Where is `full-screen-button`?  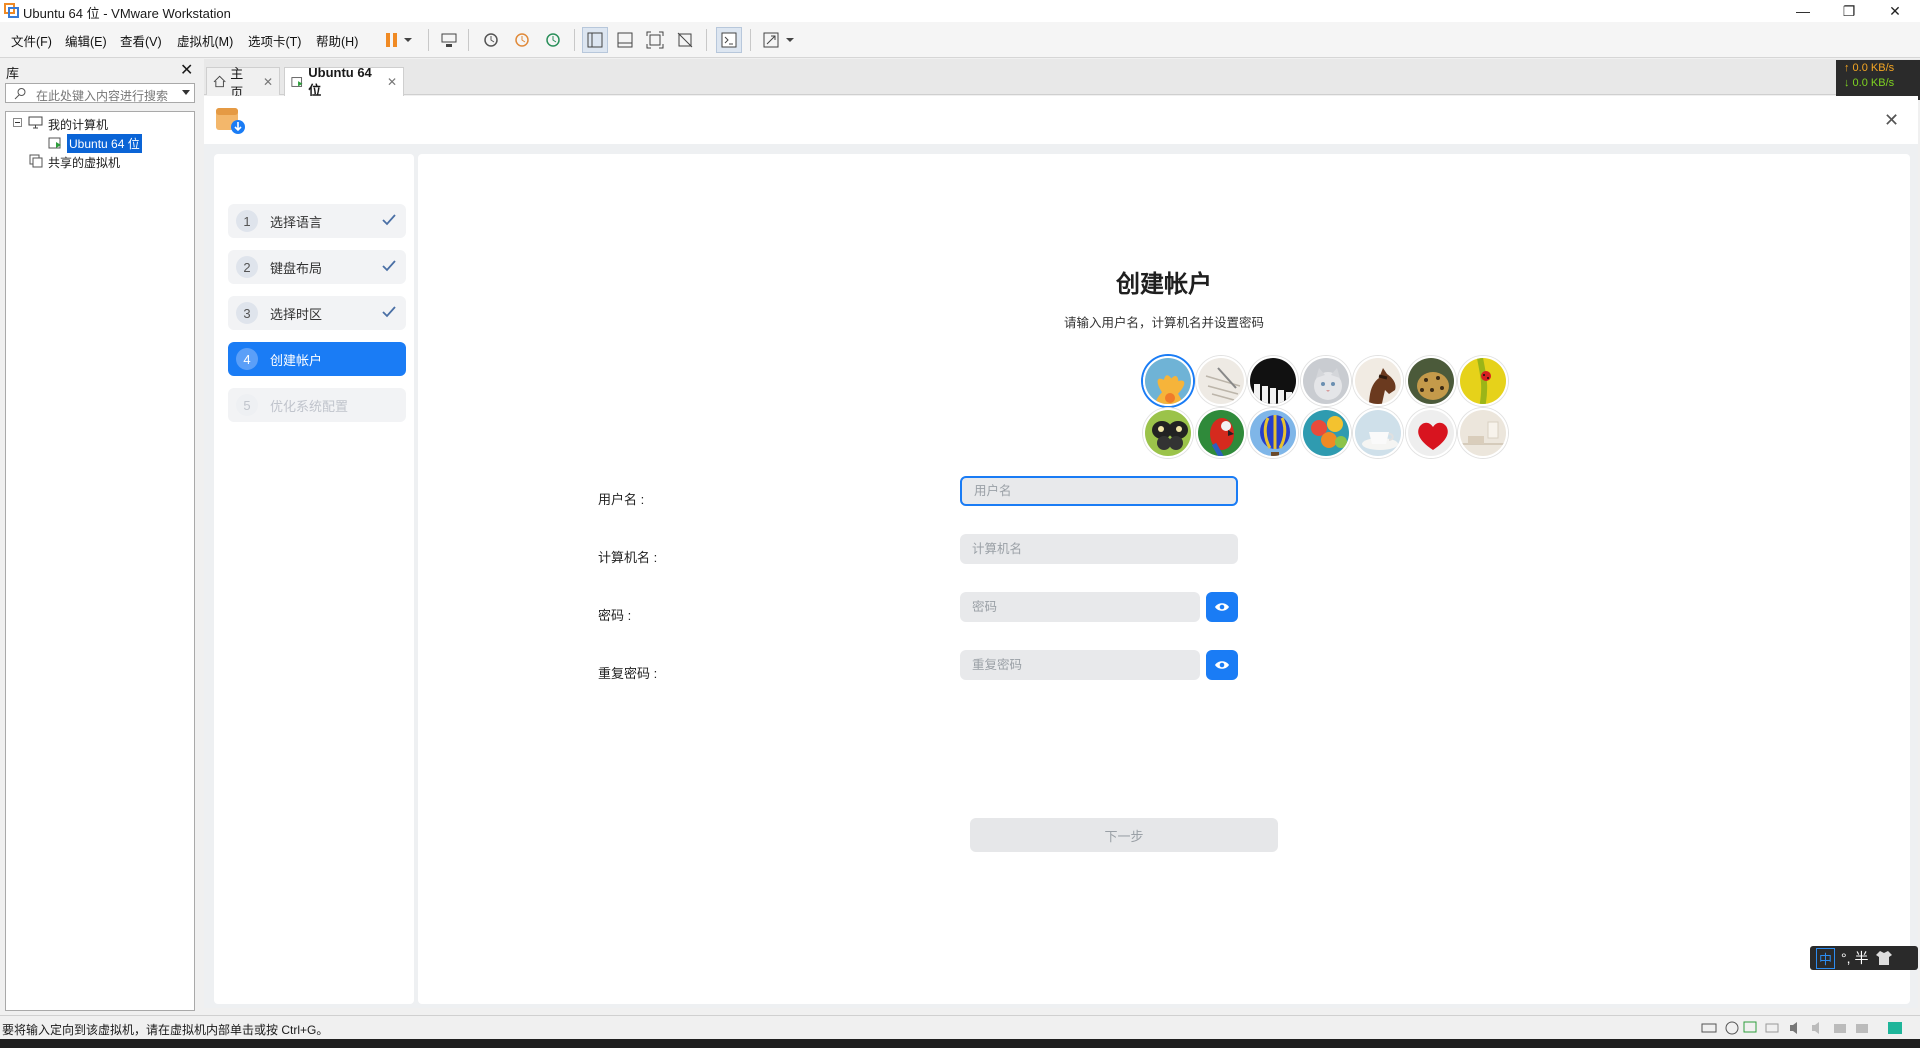
full-screen-button is located at coordinates (655, 40).